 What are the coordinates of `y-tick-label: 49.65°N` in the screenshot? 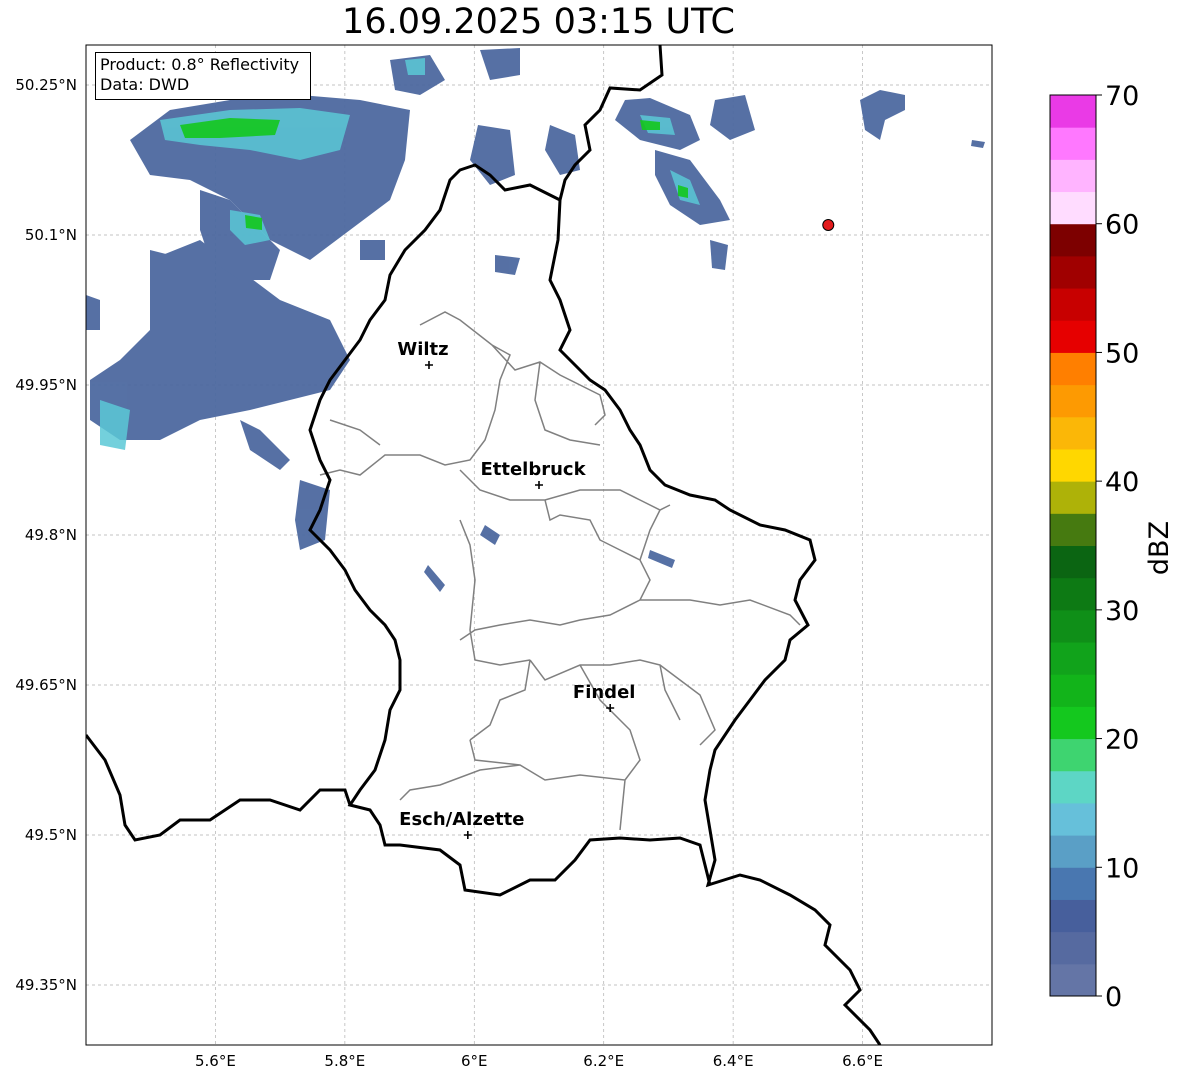 It's located at (46, 685).